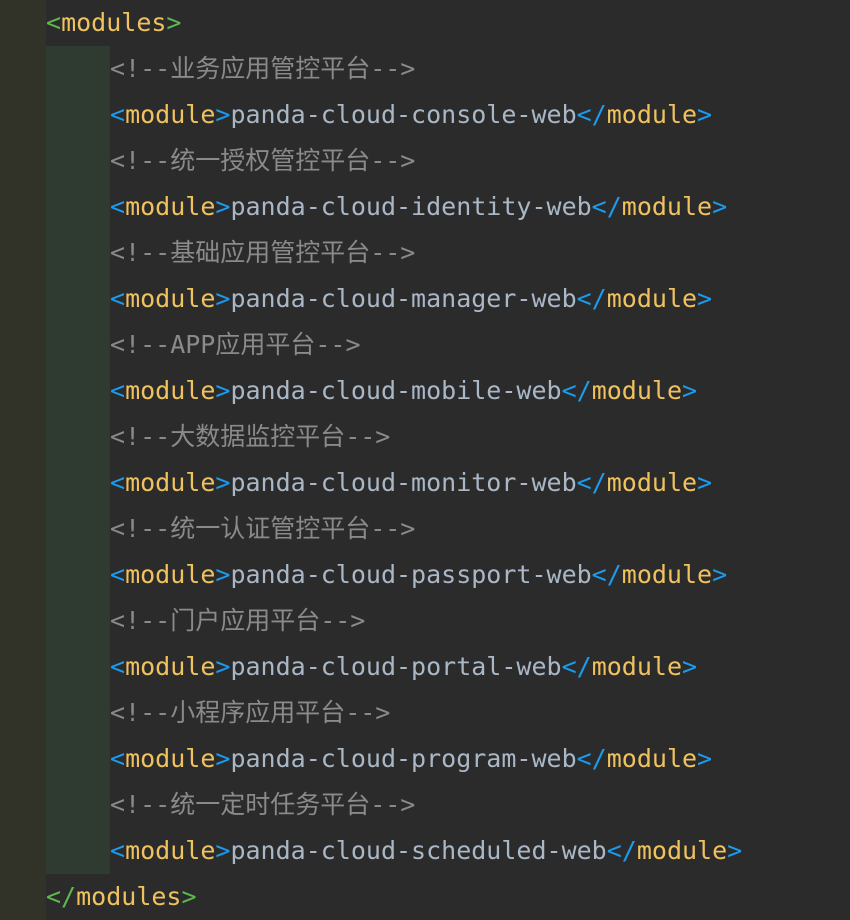 This screenshot has width=850, height=920. I want to click on editor-gutter, so click(23, 460).